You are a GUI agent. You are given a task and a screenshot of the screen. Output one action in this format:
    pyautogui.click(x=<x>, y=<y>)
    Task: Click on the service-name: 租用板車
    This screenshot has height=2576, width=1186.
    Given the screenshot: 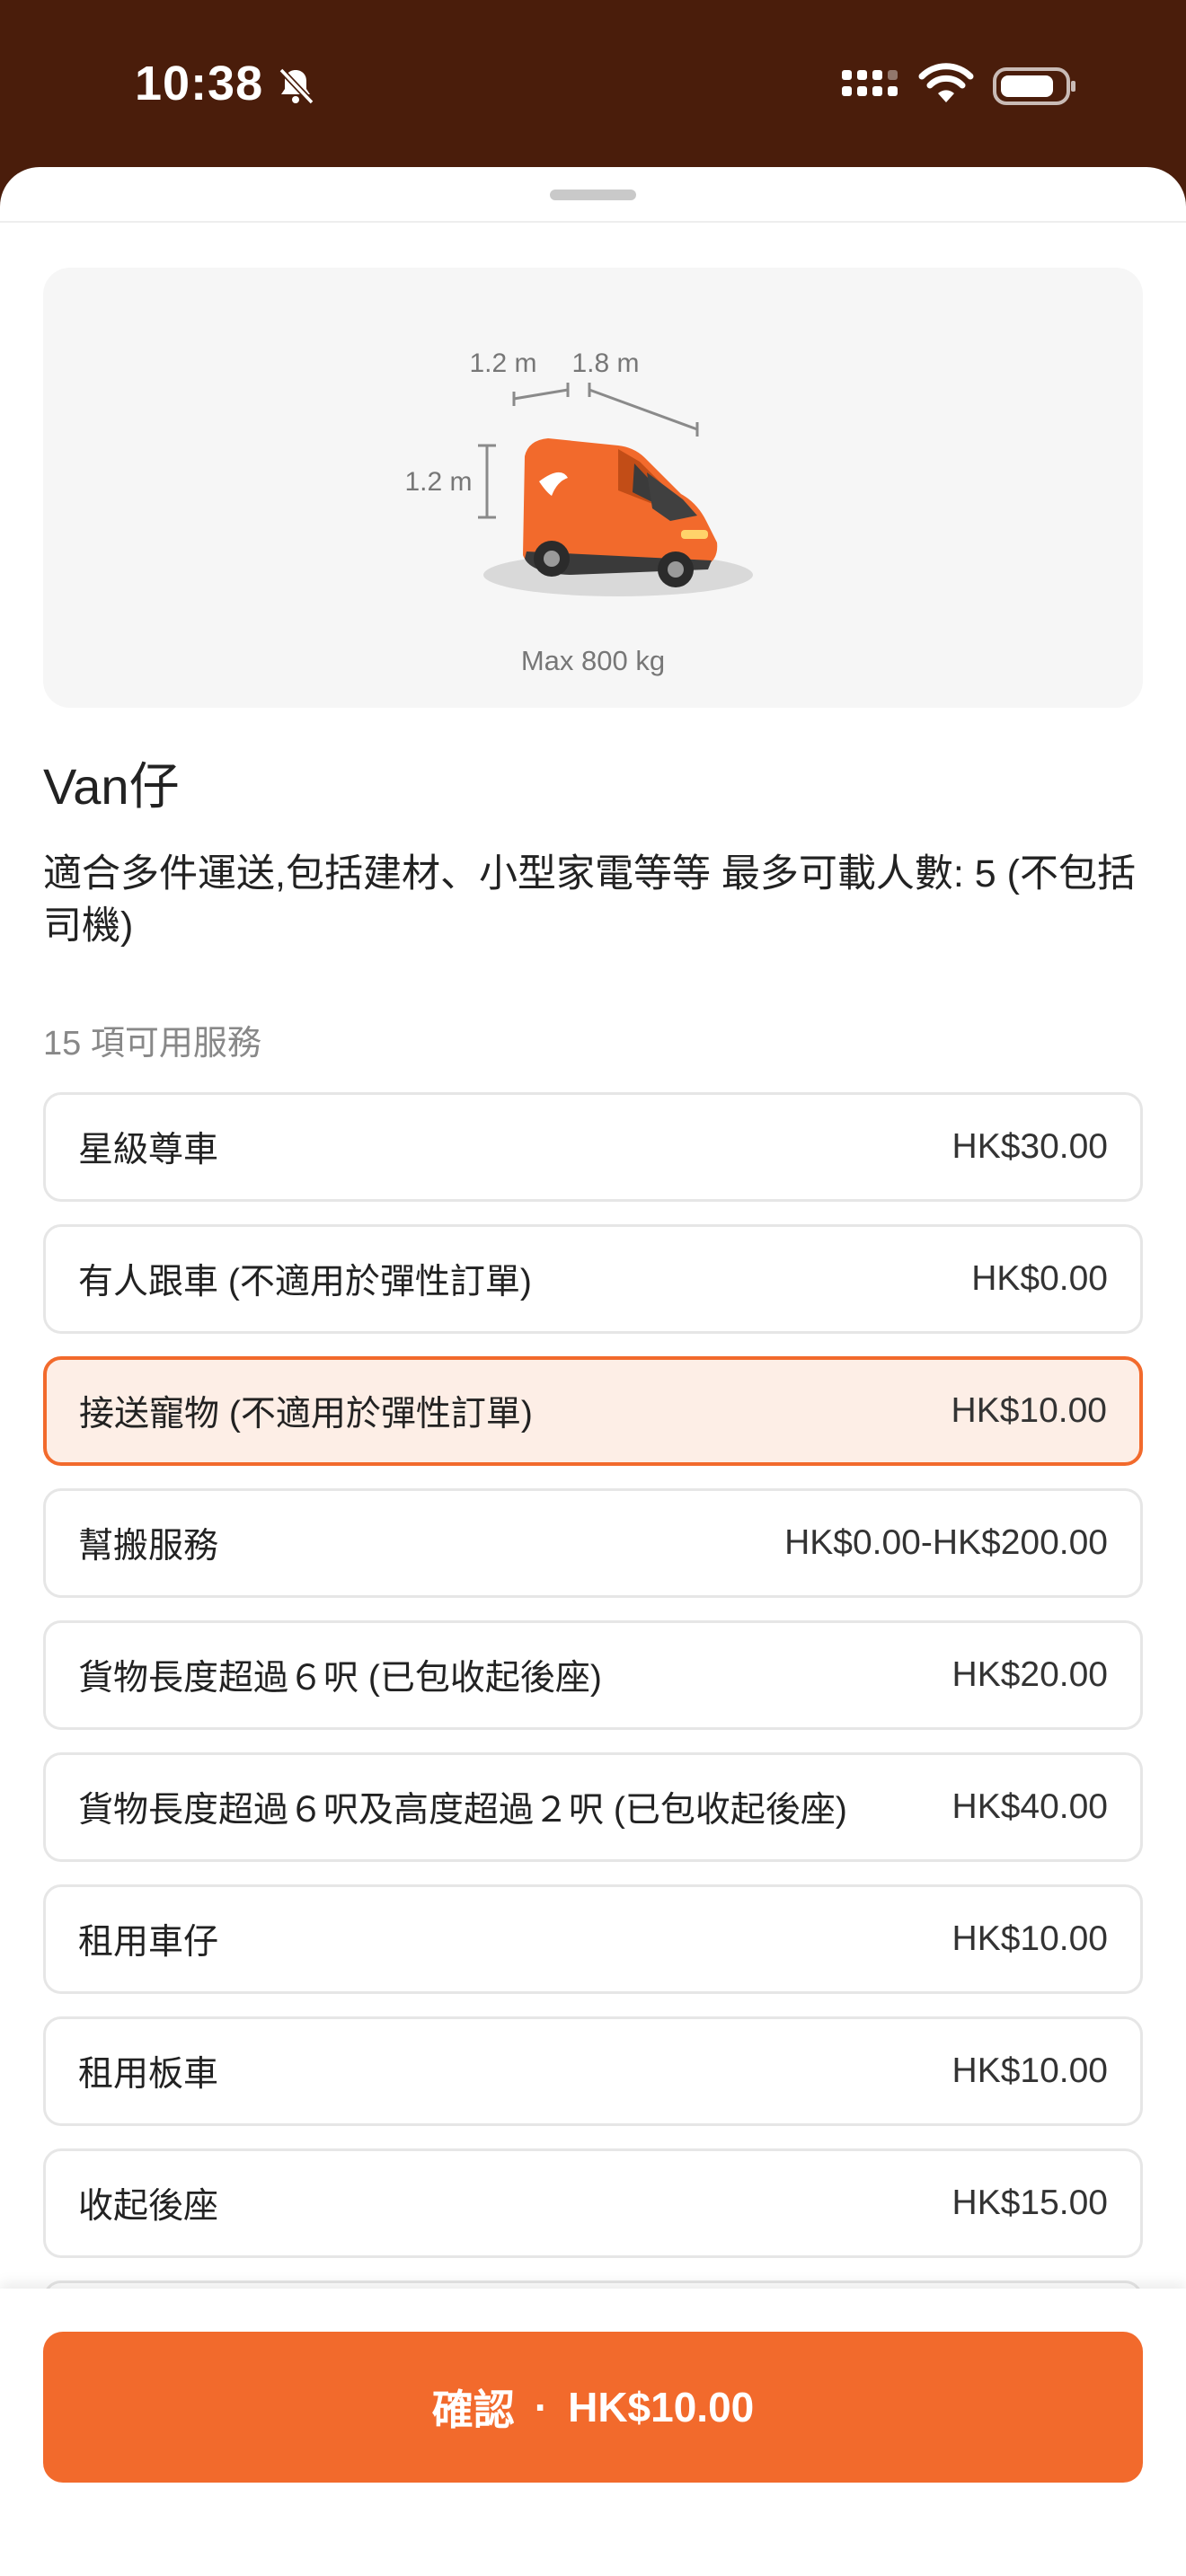 What is the action you would take?
    pyautogui.click(x=148, y=2074)
    